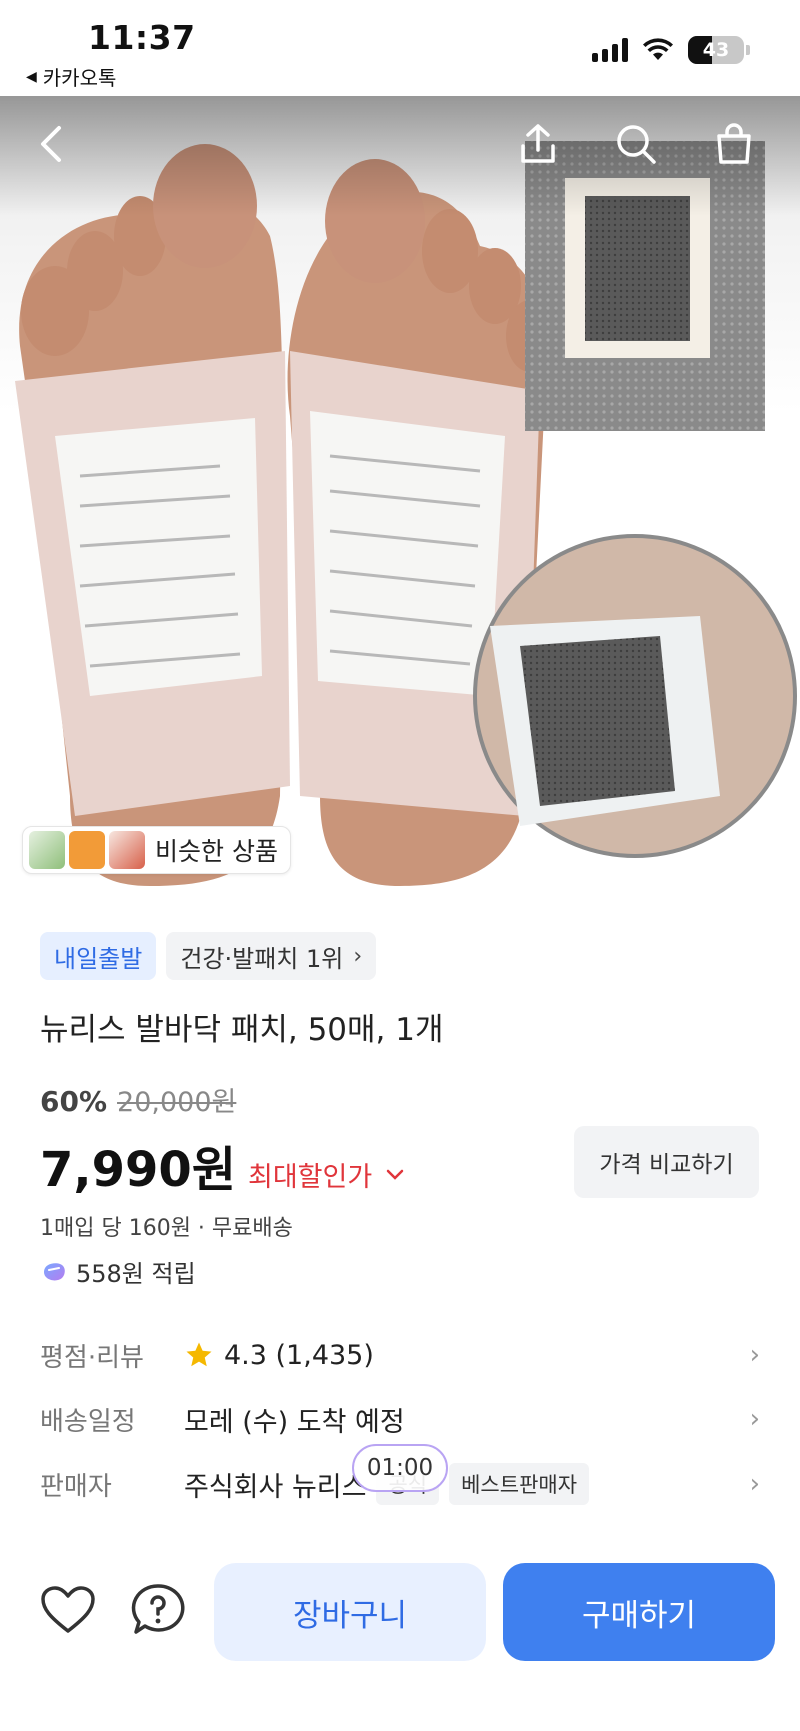 The height and width of the screenshot is (1731, 800). I want to click on back-button, so click(52, 144).